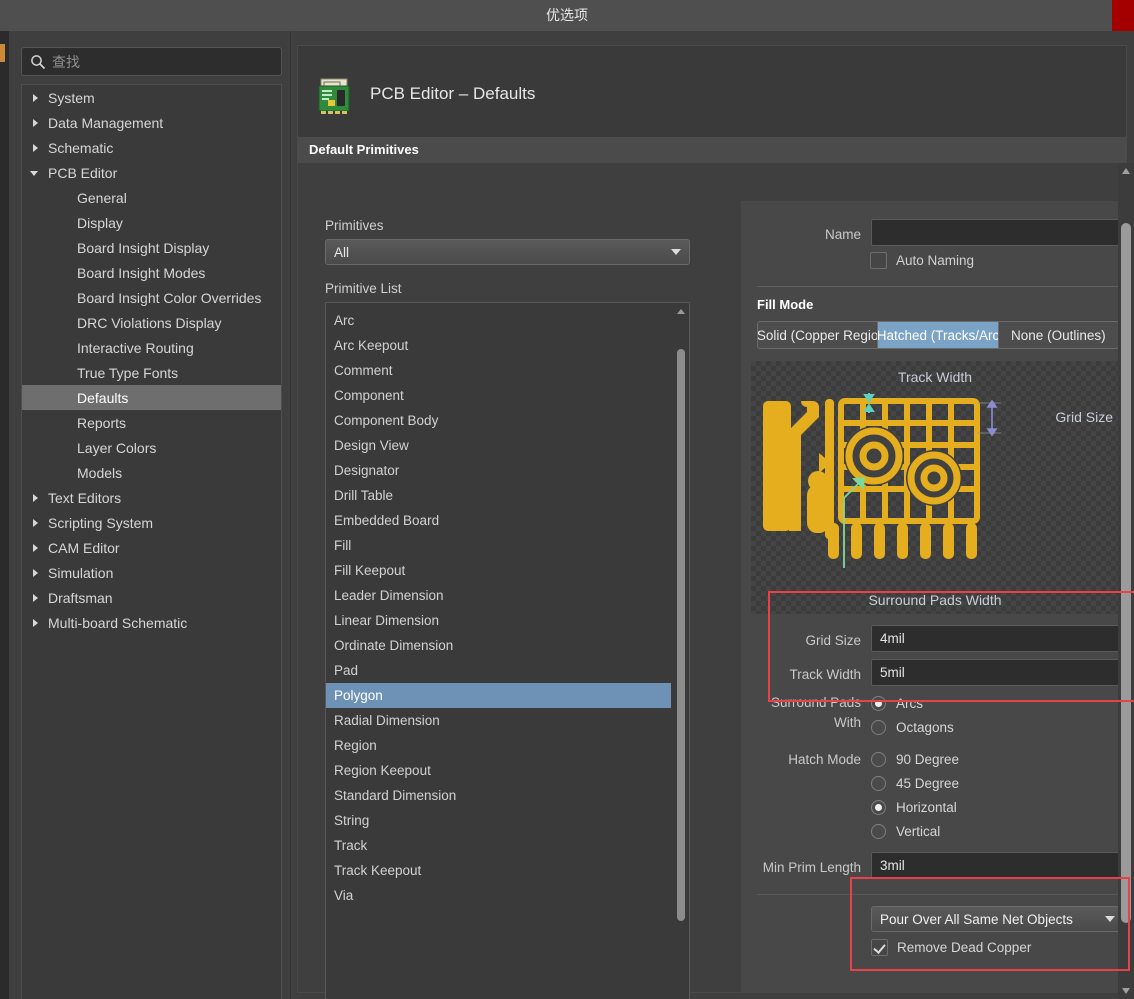 The width and height of the screenshot is (1134, 999). Describe the element at coordinates (169, 297) in the screenshot. I see `sidebar-item-label: Board Insight Color Overrides` at that location.